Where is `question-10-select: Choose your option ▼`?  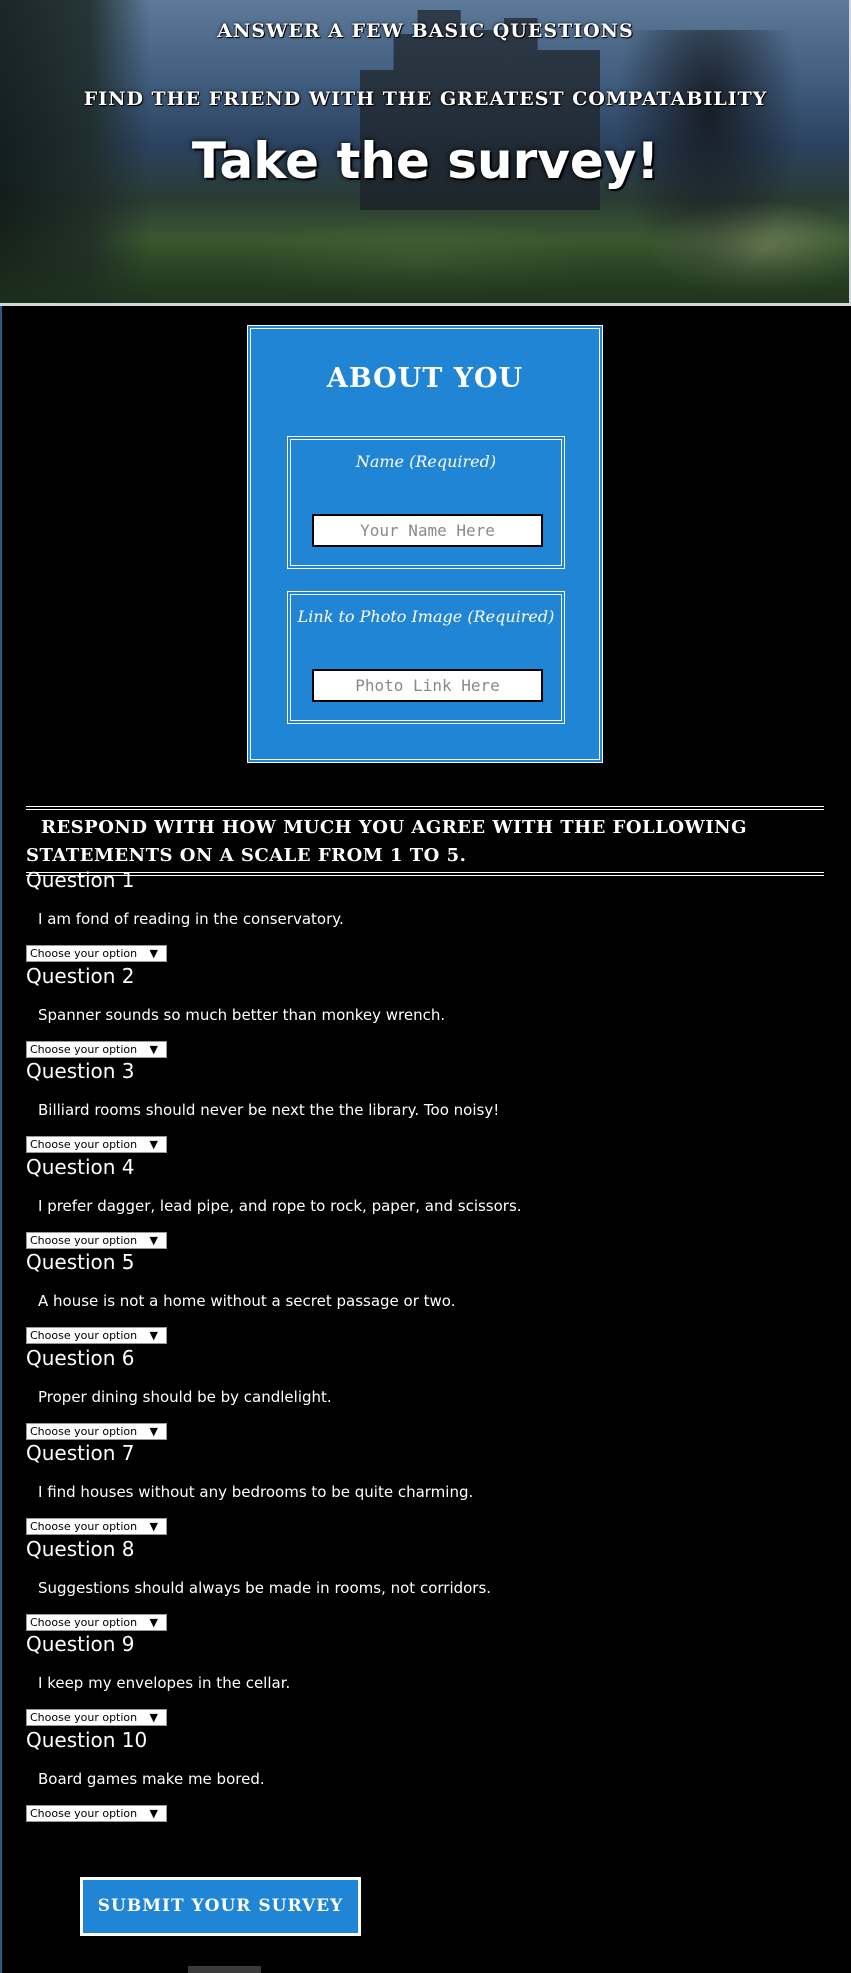 question-10-select: Choose your option ▼ is located at coordinates (96, 1813).